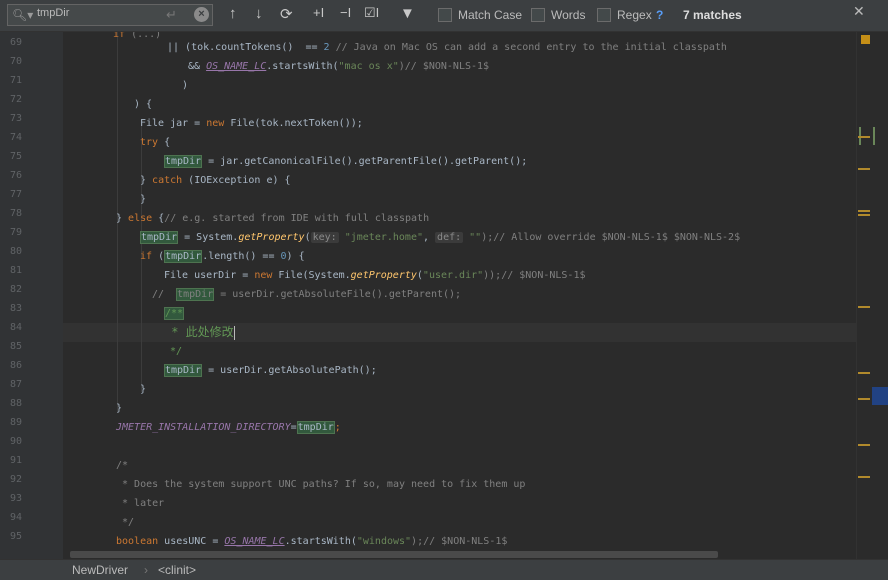  Describe the element at coordinates (15, 441) in the screenshot. I see `line-number: 90` at that location.